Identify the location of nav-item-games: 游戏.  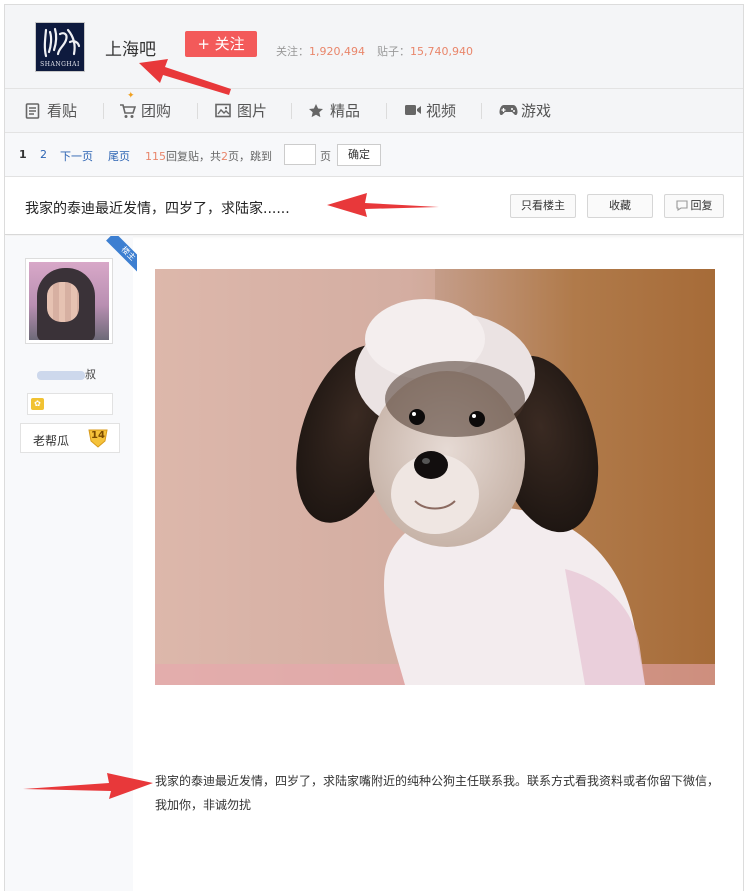
(531, 111).